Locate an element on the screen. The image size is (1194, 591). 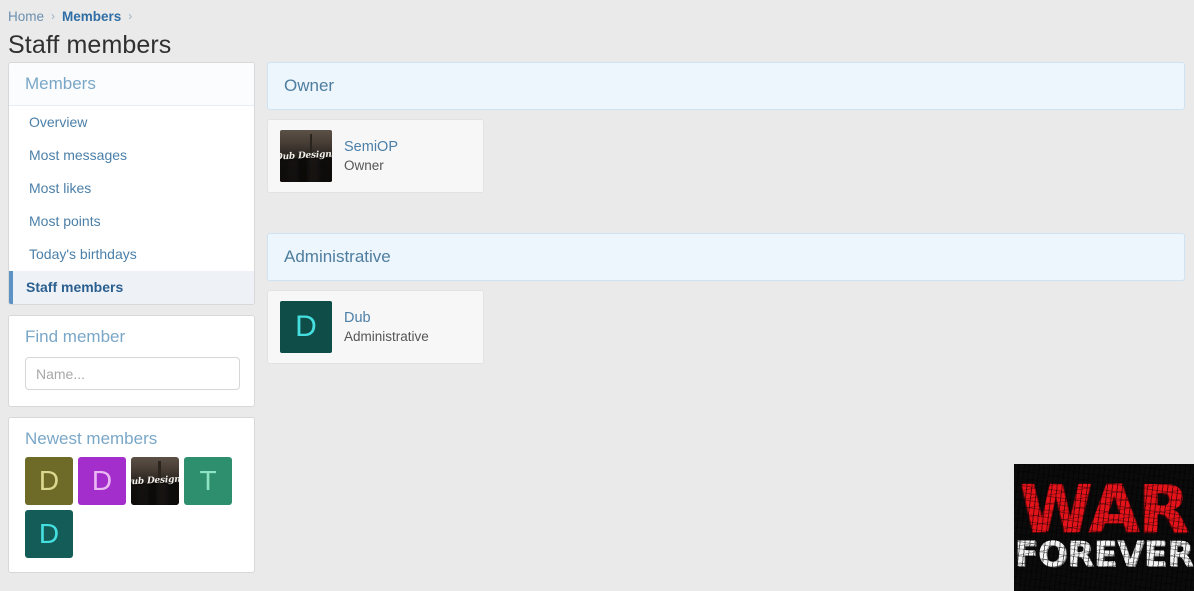
member-name-link: SemiOP is located at coordinates (371, 147).